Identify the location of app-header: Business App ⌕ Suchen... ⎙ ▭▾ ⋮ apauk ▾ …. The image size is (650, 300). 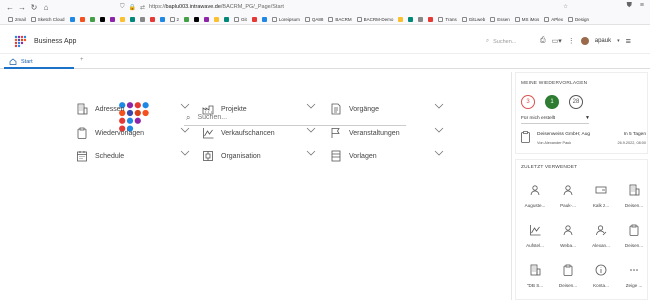
(325, 42).